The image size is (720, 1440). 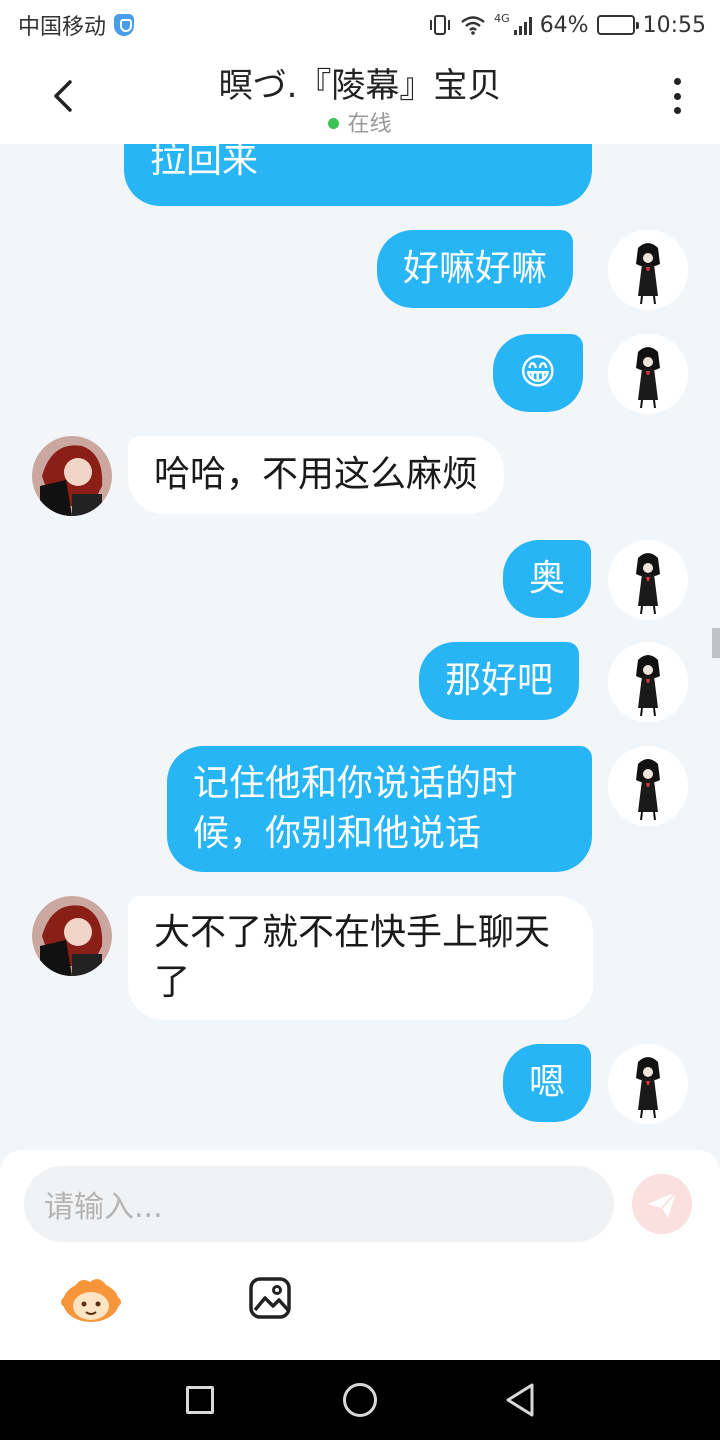 I want to click on system-nav-bar, so click(x=360, y=1400).